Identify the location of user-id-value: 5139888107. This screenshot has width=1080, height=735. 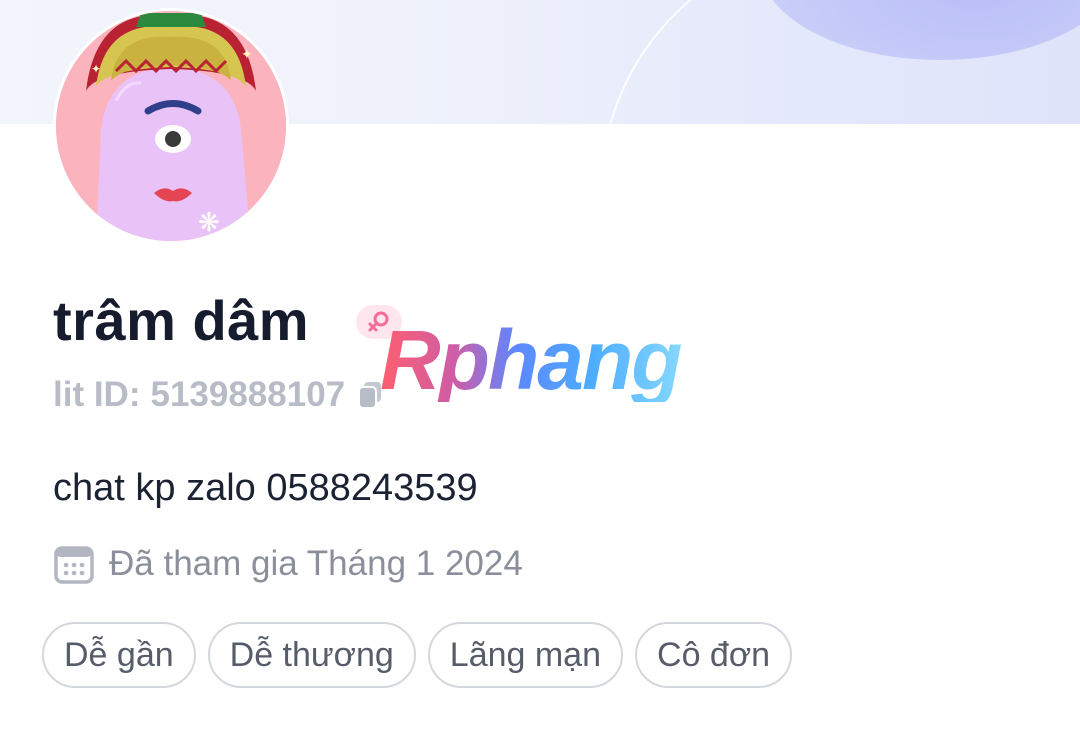
(248, 394).